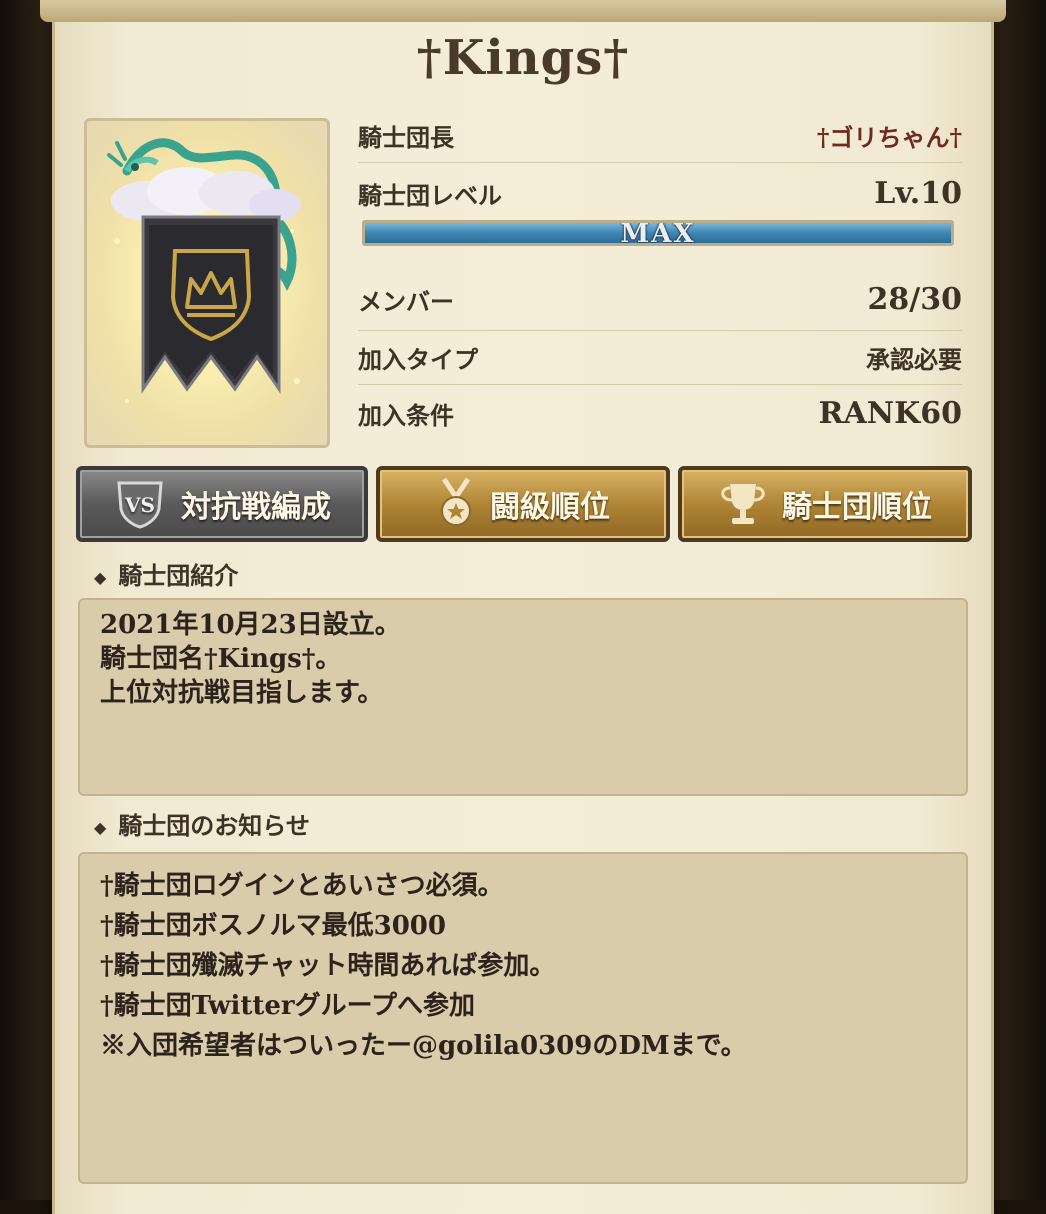 This screenshot has width=1046, height=1214. I want to click on trophy-icon, so click(743, 504).